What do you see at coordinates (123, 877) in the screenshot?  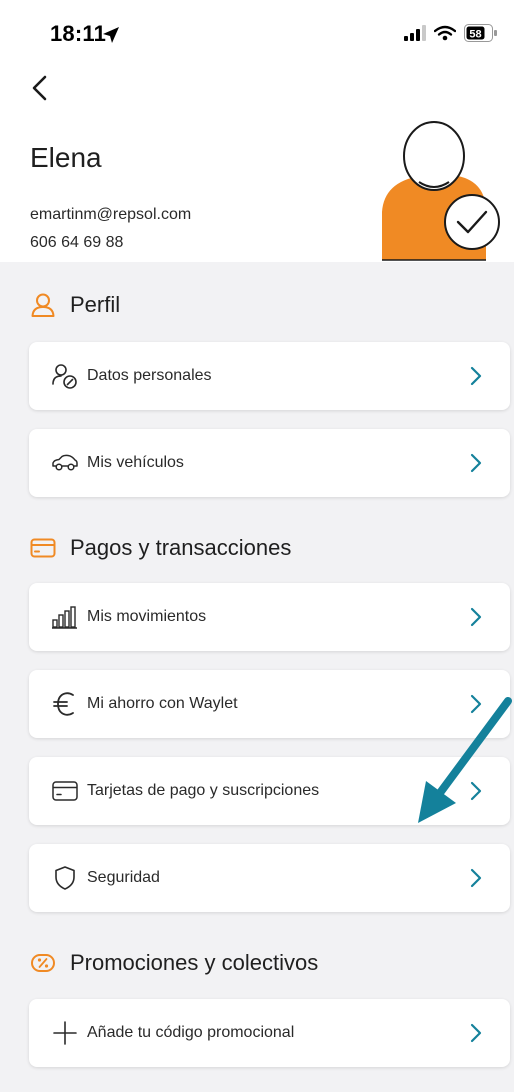 I see `menu-item-label: Seguridad` at bounding box center [123, 877].